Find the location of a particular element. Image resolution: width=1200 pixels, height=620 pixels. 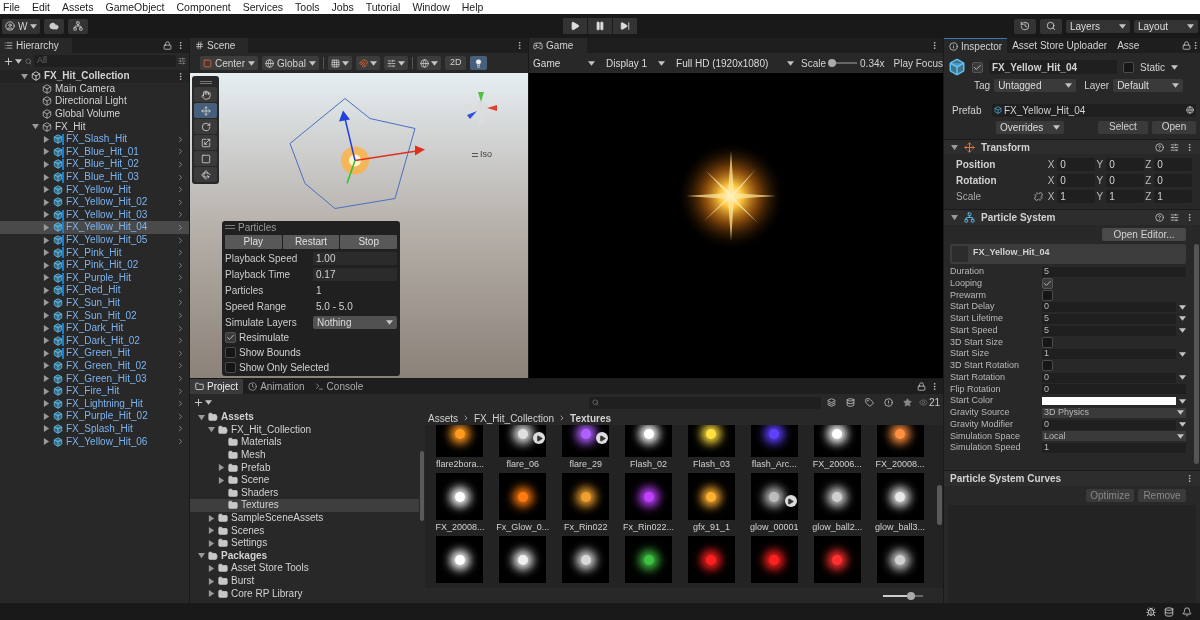

breadcrumb-item: FX_Hit_Collection is located at coordinates (514, 418).